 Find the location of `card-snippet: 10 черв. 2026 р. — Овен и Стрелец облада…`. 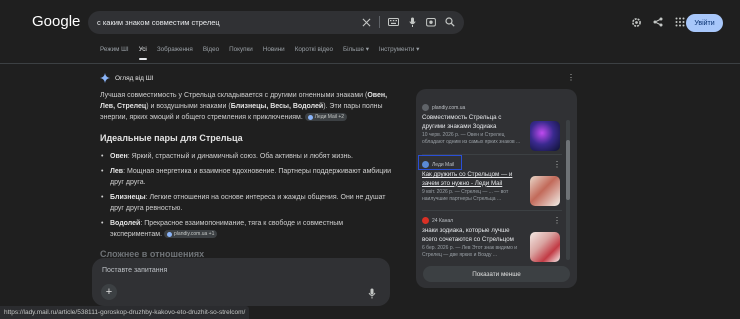

card-snippet: 10 черв. 2026 р. — Овен и Стрелец облада… is located at coordinates (471, 138).